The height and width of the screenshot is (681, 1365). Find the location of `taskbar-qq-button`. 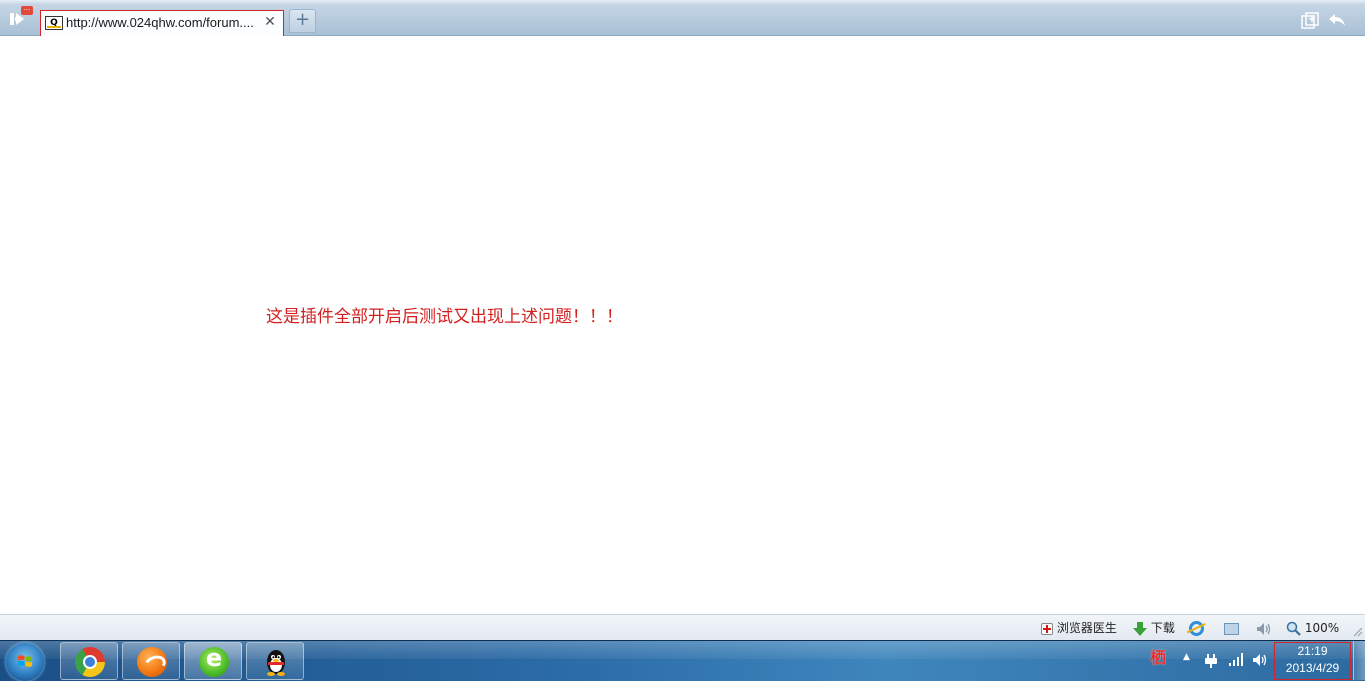

taskbar-qq-button is located at coordinates (275, 661).